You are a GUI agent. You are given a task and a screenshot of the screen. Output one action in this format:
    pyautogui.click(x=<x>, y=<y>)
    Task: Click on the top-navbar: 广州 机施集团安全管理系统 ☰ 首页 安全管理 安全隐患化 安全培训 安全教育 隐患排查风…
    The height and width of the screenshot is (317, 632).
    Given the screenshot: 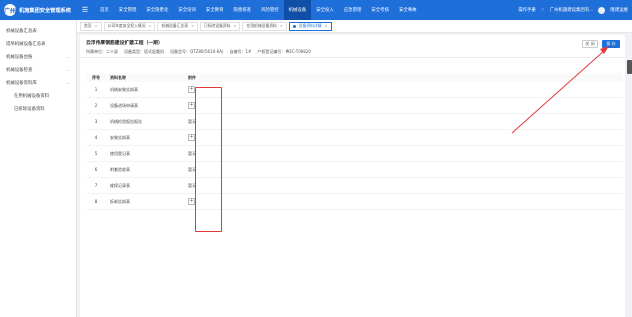 What is the action you would take?
    pyautogui.click(x=316, y=10)
    